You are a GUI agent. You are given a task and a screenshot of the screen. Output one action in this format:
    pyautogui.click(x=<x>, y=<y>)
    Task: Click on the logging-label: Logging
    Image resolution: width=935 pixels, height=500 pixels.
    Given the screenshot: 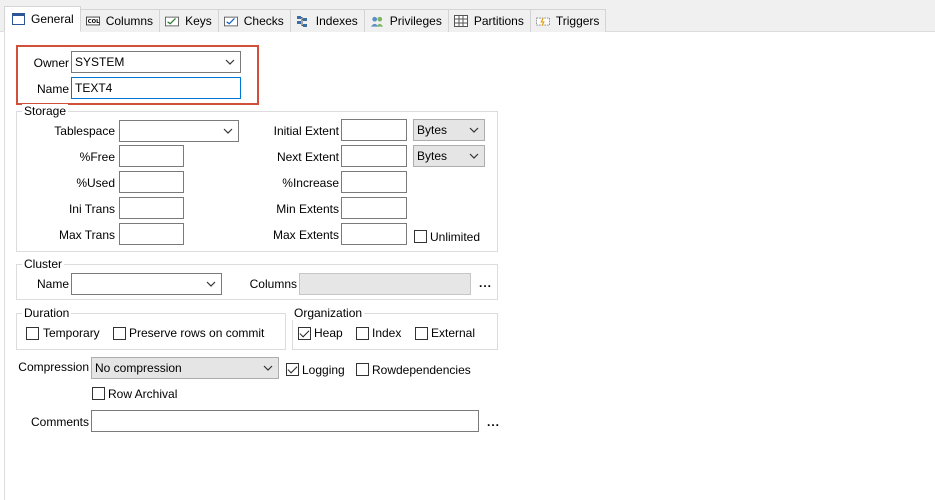 What is the action you would take?
    pyautogui.click(x=323, y=370)
    